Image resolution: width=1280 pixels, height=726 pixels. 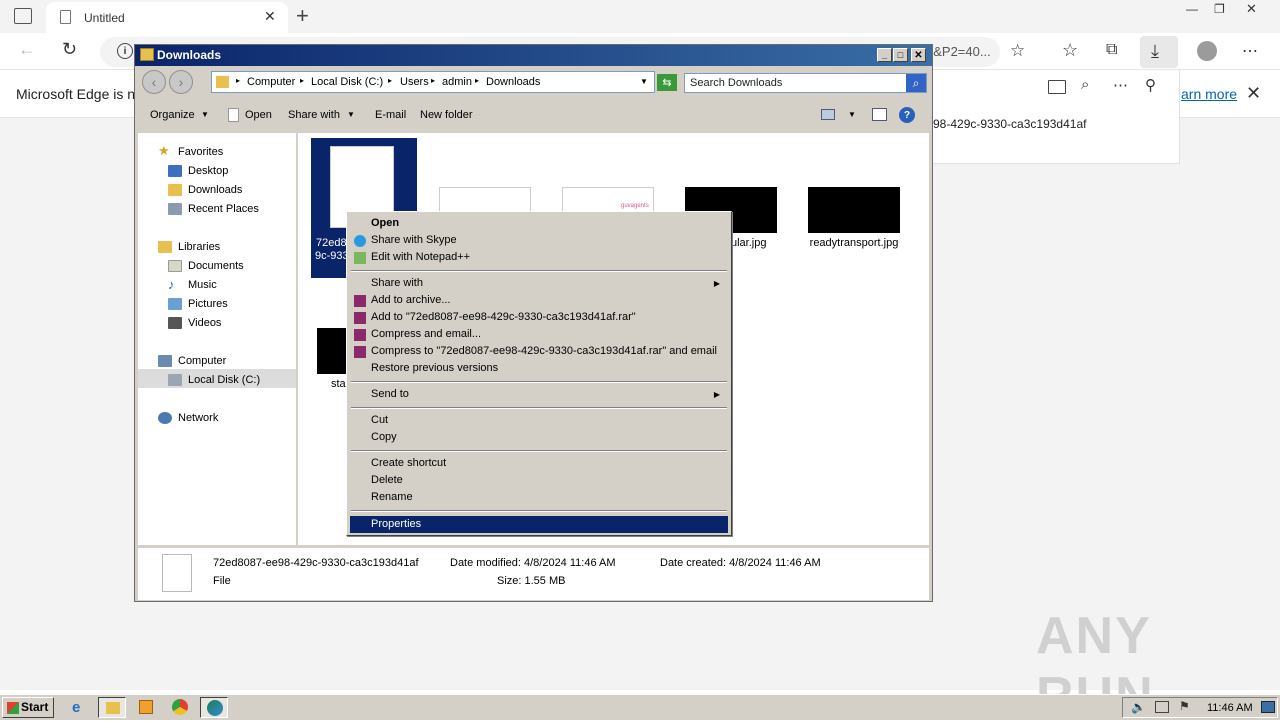 What do you see at coordinates (214, 707) in the screenshot?
I see `taskbar-edge` at bounding box center [214, 707].